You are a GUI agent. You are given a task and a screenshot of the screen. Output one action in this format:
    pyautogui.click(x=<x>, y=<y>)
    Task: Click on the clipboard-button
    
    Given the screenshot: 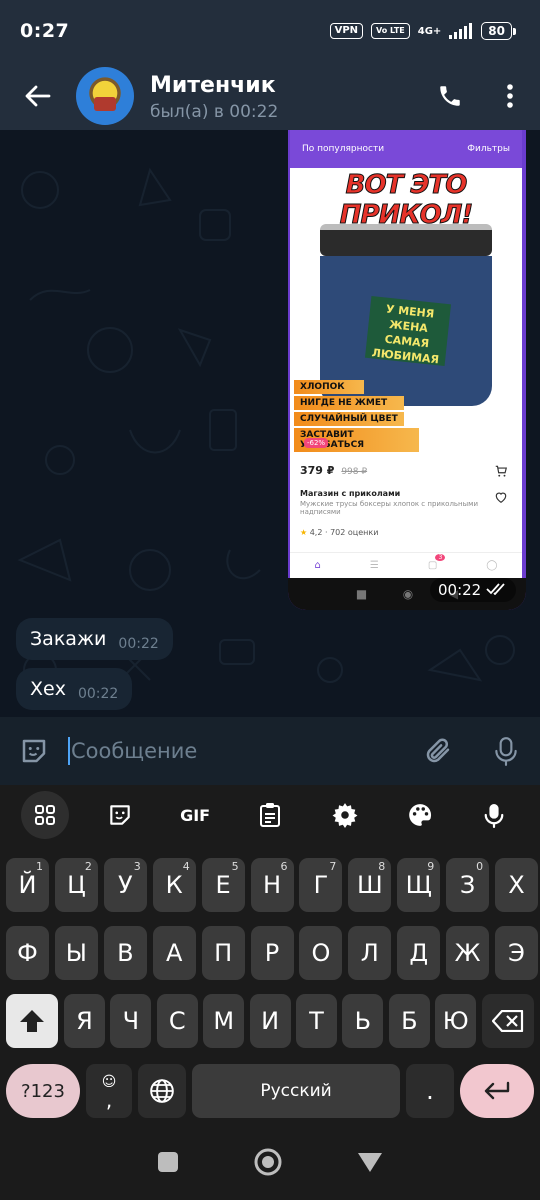 What is the action you would take?
    pyautogui.click(x=270, y=815)
    